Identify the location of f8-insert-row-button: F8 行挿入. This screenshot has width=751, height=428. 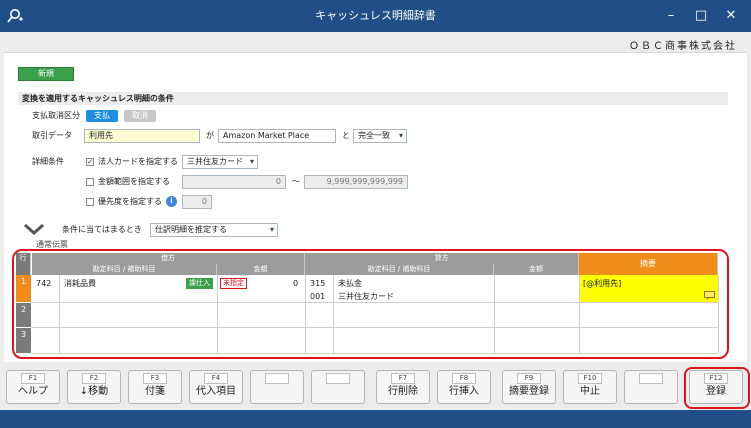
(464, 387).